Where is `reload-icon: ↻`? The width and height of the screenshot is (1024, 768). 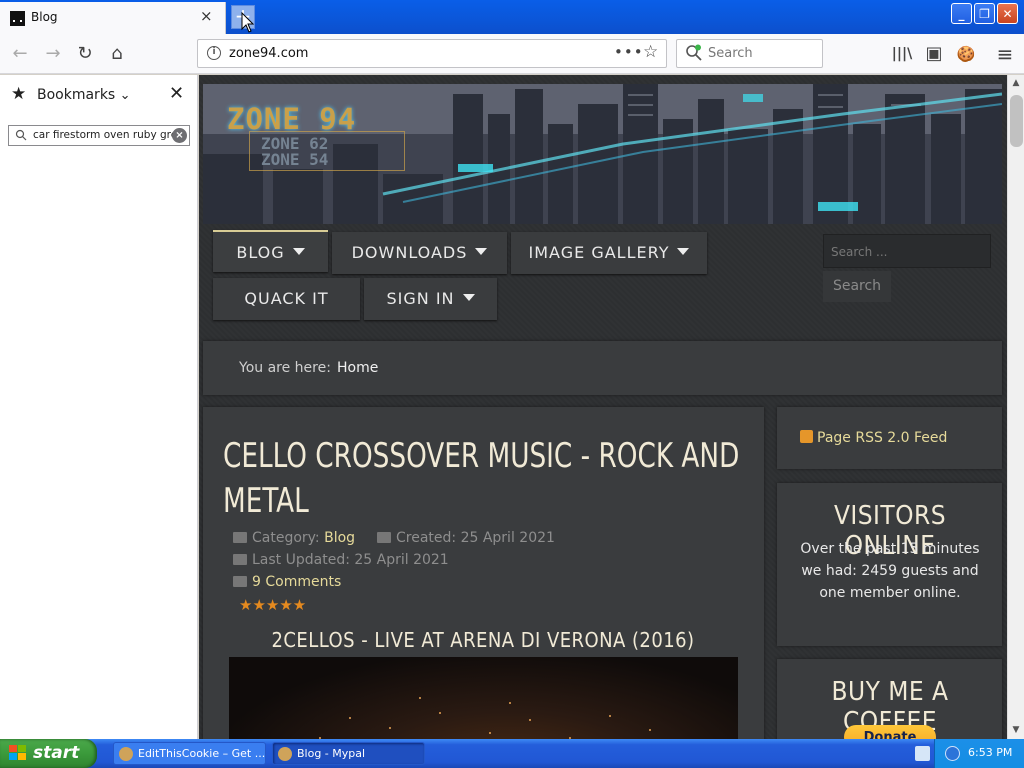
reload-icon: ↻ is located at coordinates (85, 54).